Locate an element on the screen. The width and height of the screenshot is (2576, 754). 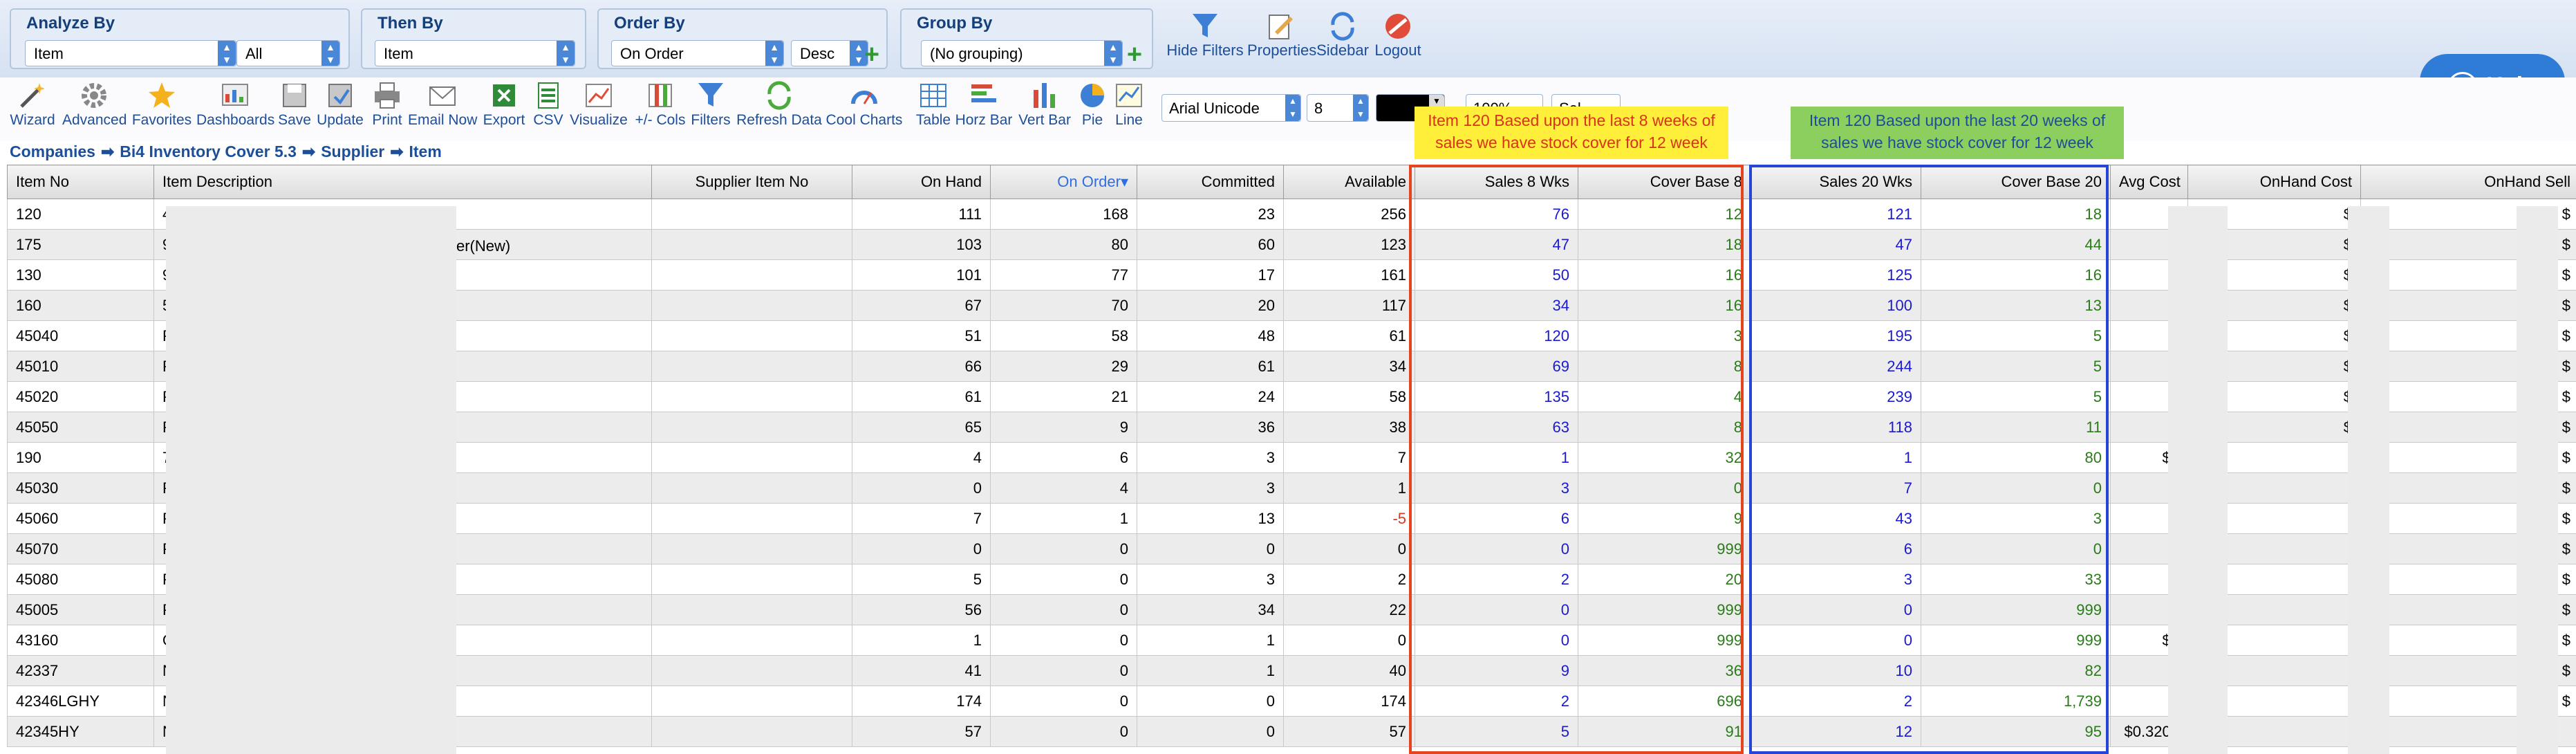
visualize-button: Visualize is located at coordinates (598, 105).